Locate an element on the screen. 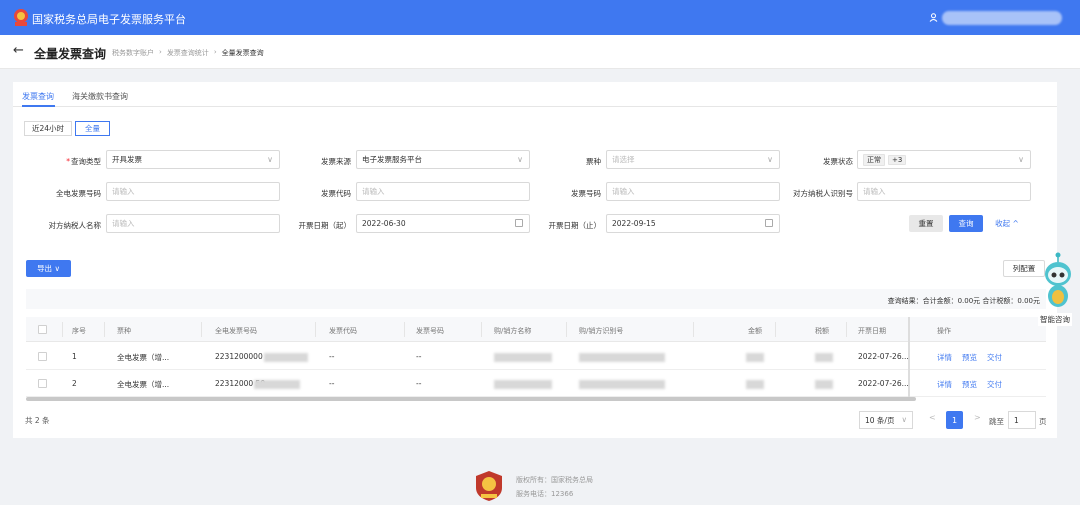 The width and height of the screenshot is (1080, 505). range-all-button: 全量 is located at coordinates (92, 128).